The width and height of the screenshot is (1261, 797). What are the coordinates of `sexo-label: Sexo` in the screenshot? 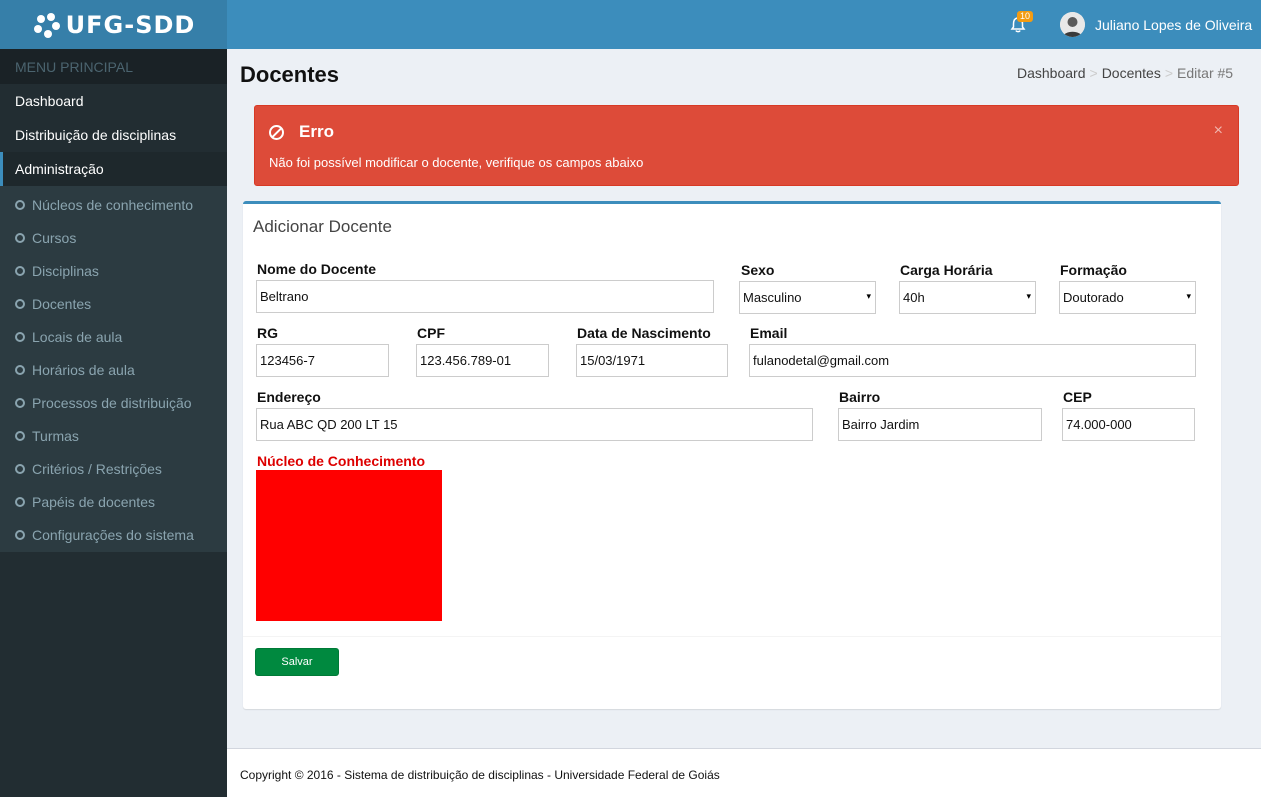 It's located at (758, 270).